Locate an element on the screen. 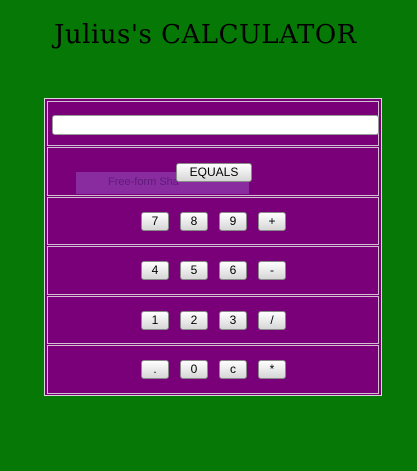  key-9-button: 9 is located at coordinates (233, 221).